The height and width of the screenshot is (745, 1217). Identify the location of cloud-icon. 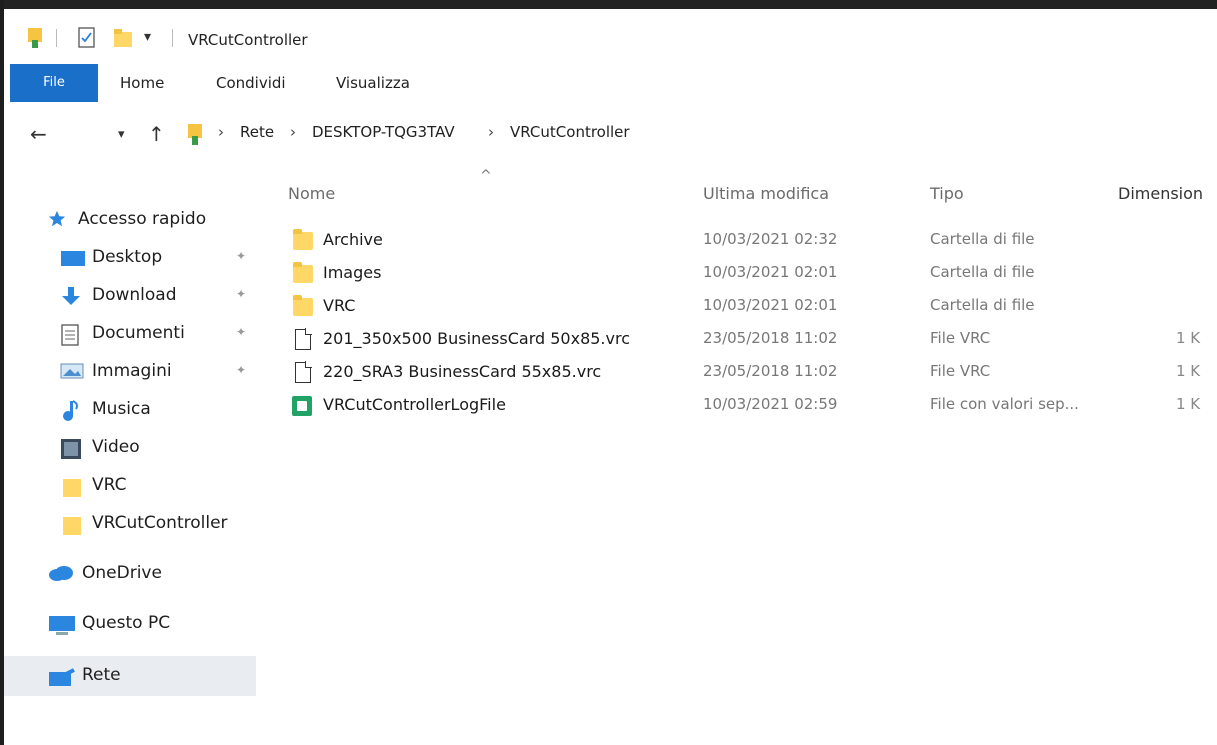
(60, 574).